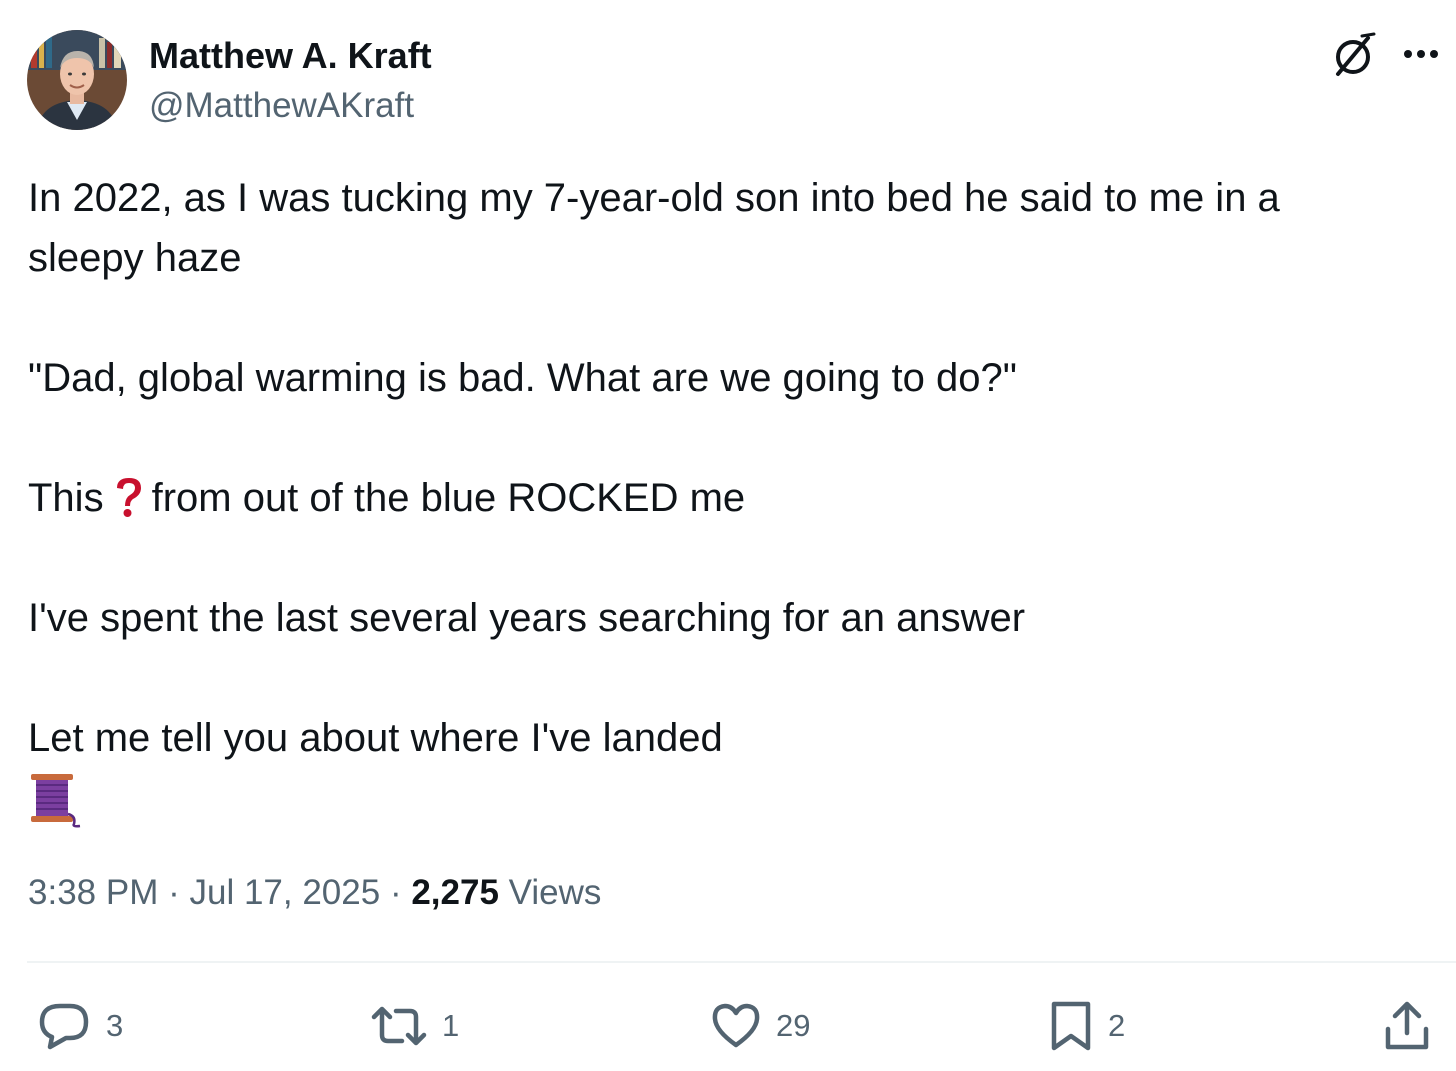  I want to click on reply-icon, so click(64, 1026).